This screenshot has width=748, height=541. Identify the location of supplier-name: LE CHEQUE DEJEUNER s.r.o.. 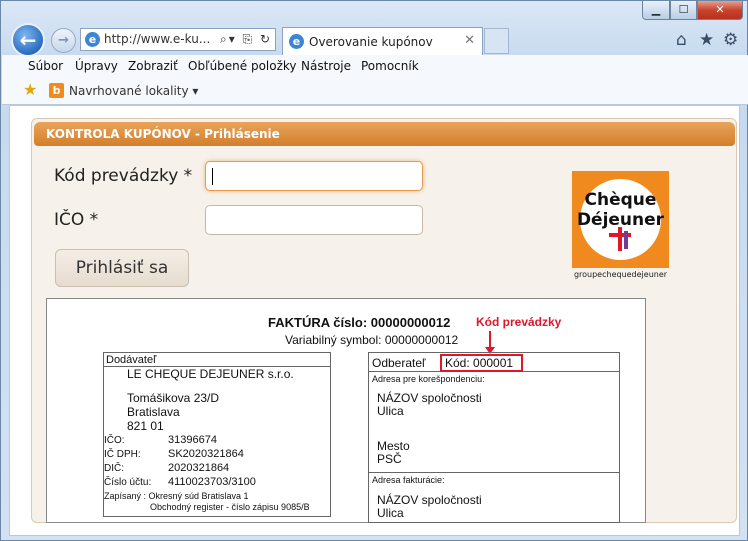
(210, 374).